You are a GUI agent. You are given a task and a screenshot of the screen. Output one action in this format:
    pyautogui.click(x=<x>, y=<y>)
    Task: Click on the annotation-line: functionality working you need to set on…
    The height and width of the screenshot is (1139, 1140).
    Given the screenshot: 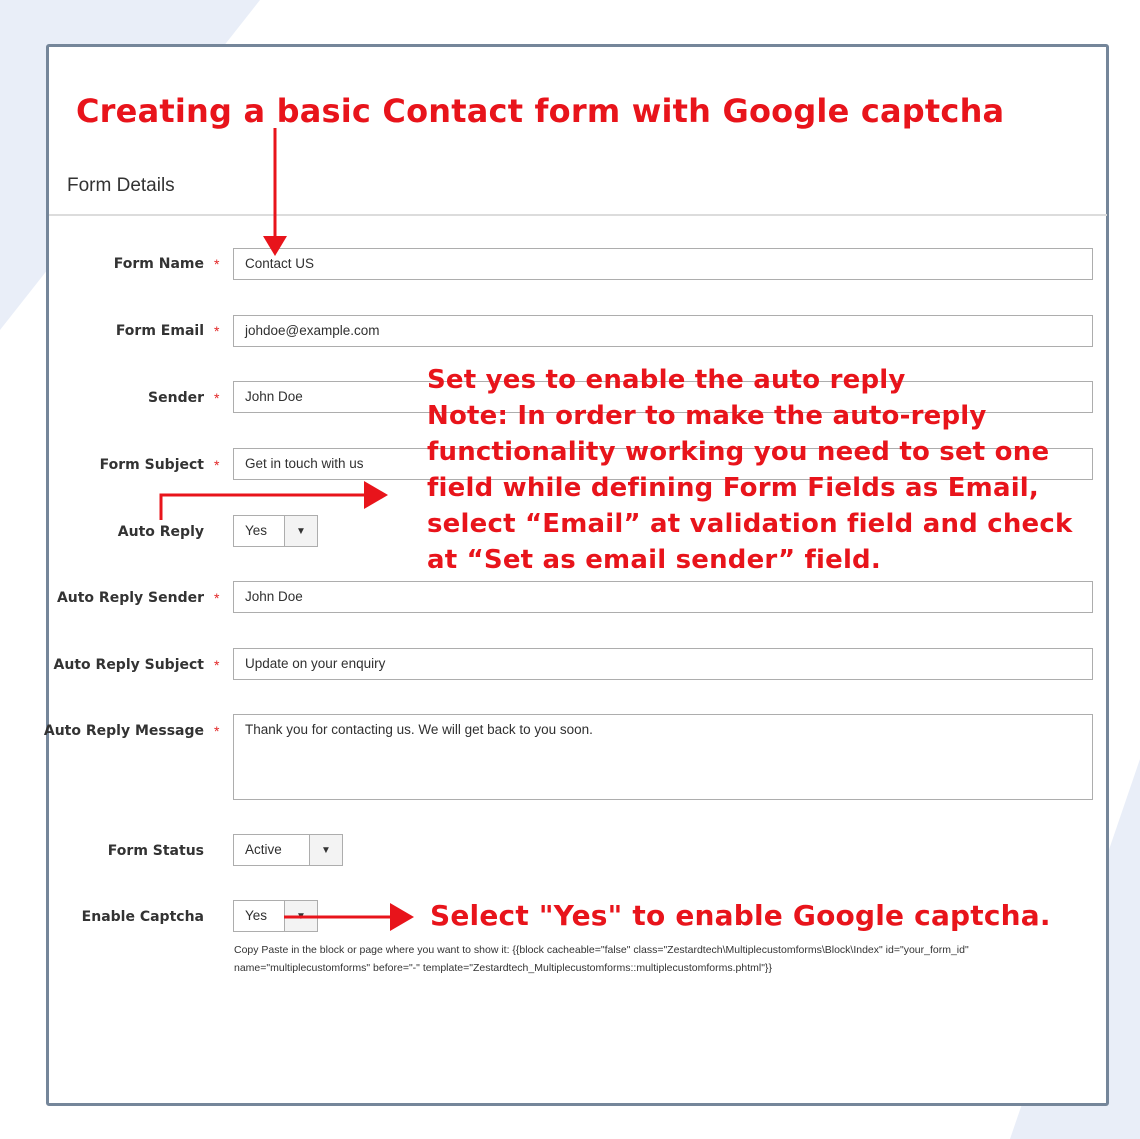 What is the action you would take?
    pyautogui.click(x=738, y=452)
    